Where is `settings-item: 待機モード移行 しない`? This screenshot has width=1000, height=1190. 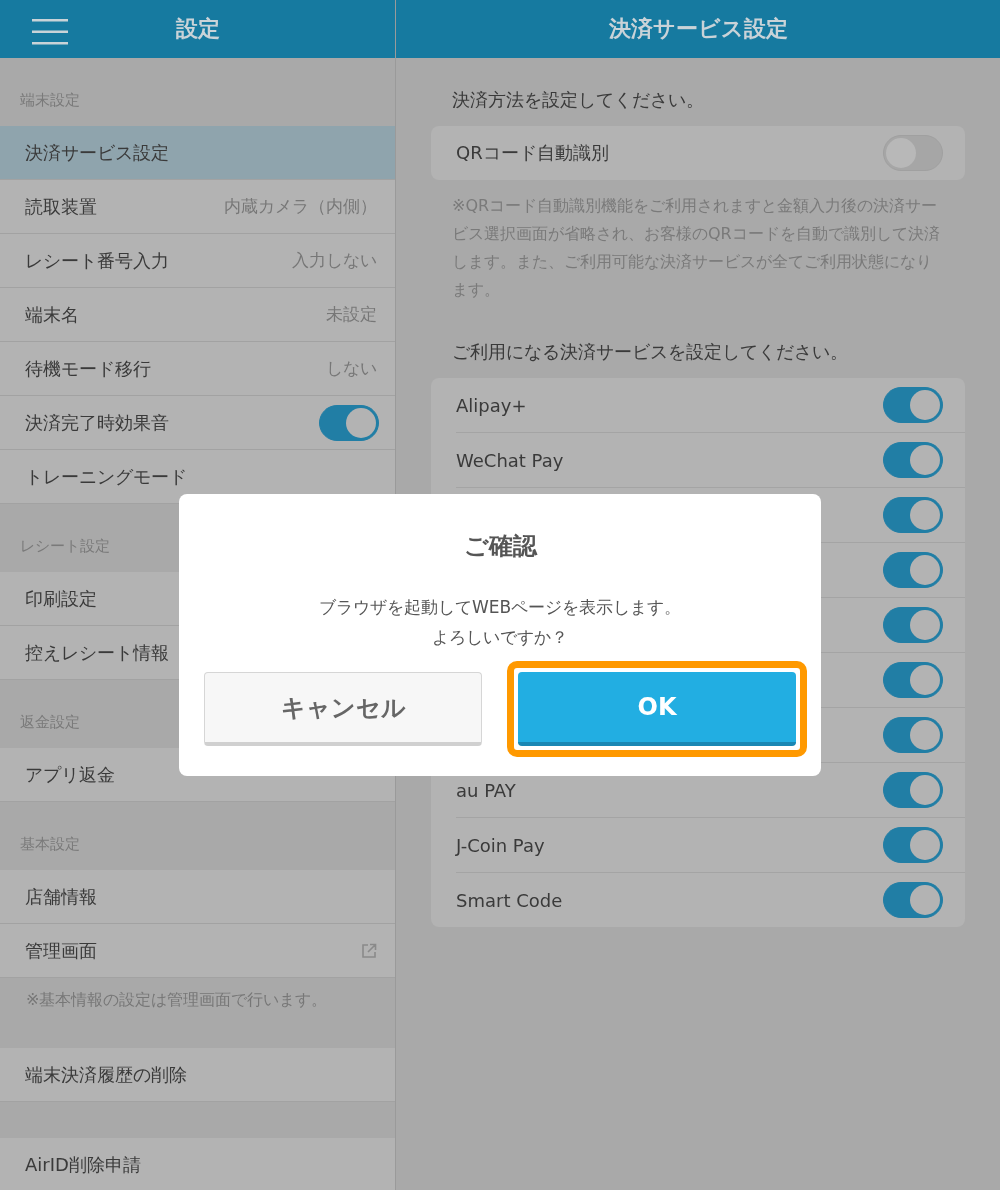
settings-item: 待機モード移行 しない is located at coordinates (197, 369).